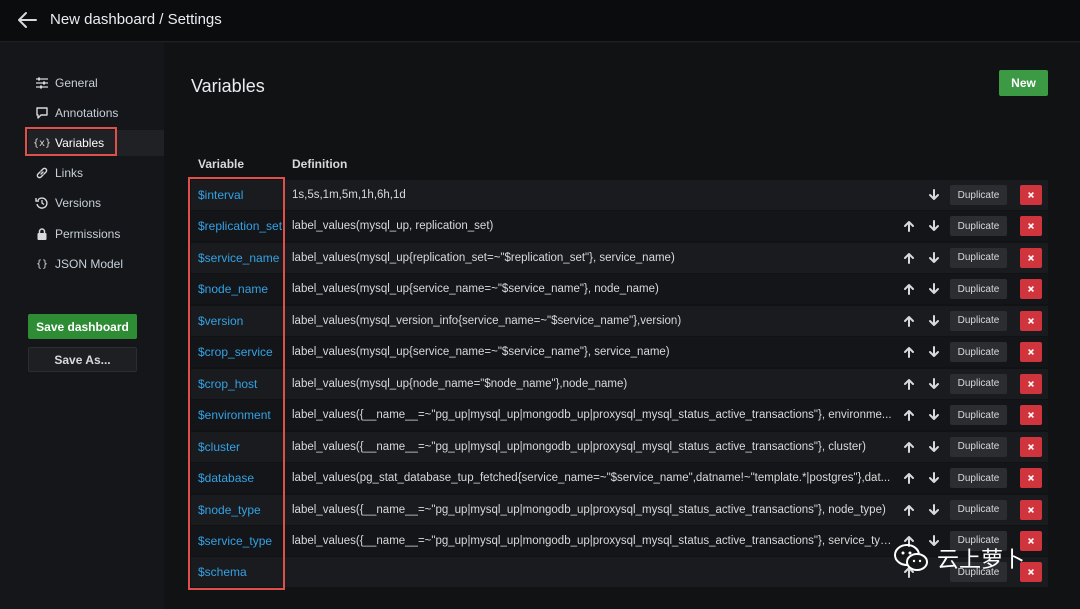 The width and height of the screenshot is (1080, 609). I want to click on new-variable-button: New, so click(1023, 83).